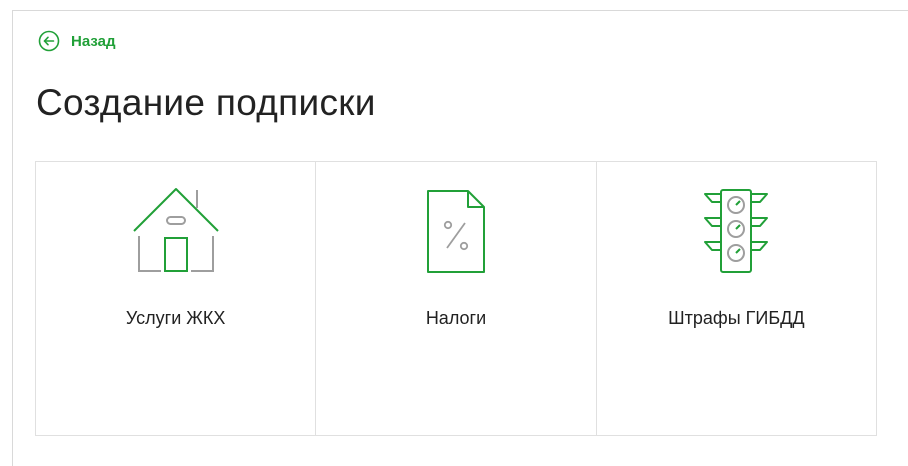 This screenshot has width=908, height=466. Describe the element at coordinates (176, 230) in the screenshot. I see `house-icon` at that location.